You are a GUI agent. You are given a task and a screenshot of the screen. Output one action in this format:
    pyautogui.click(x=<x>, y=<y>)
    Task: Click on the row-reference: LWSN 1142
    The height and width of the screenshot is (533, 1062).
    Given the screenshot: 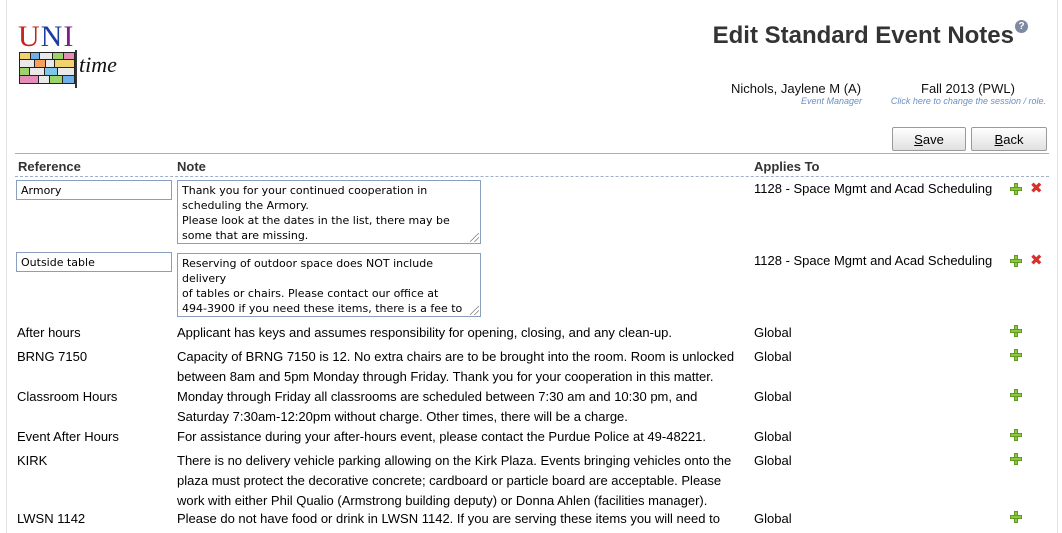 What is the action you would take?
    pyautogui.click(x=51, y=518)
    